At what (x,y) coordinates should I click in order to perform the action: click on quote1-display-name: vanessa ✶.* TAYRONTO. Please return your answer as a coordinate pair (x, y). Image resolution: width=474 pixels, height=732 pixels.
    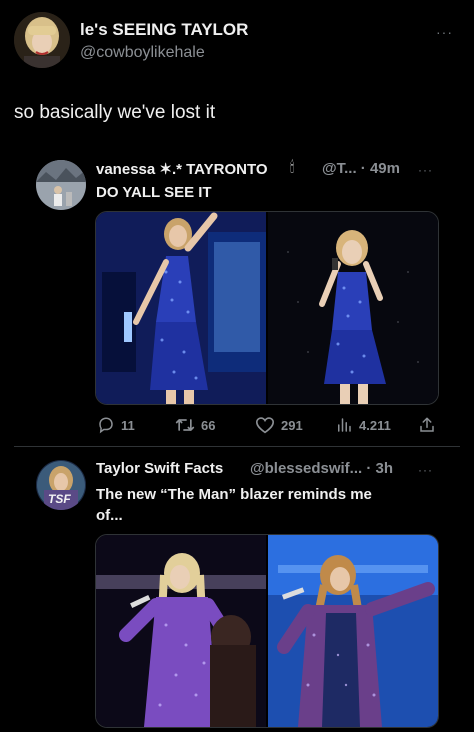
    Looking at the image, I should click on (182, 169).